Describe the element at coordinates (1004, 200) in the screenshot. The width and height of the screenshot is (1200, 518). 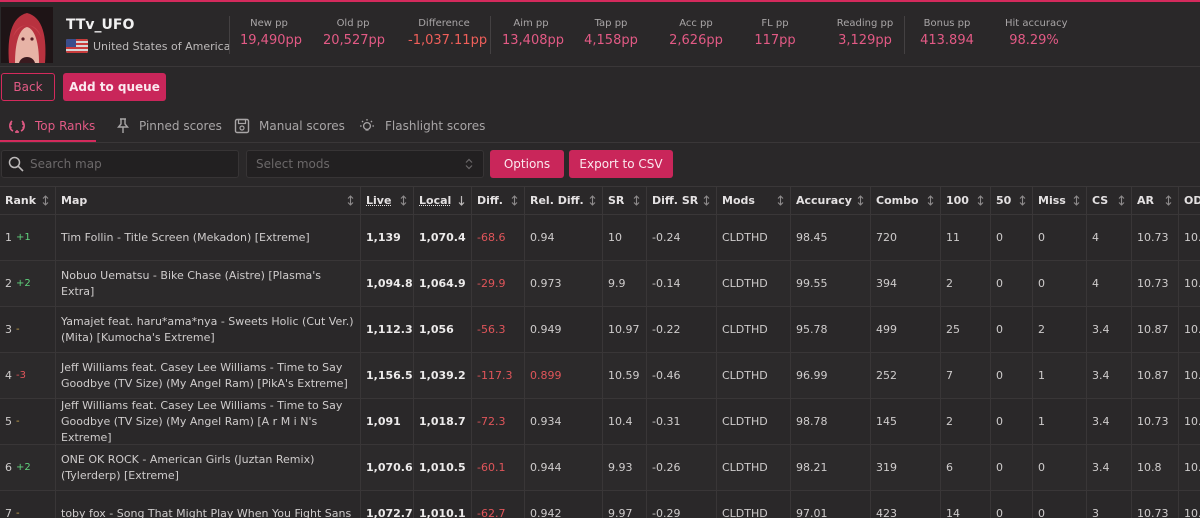
I see `column-header-label: 50` at that location.